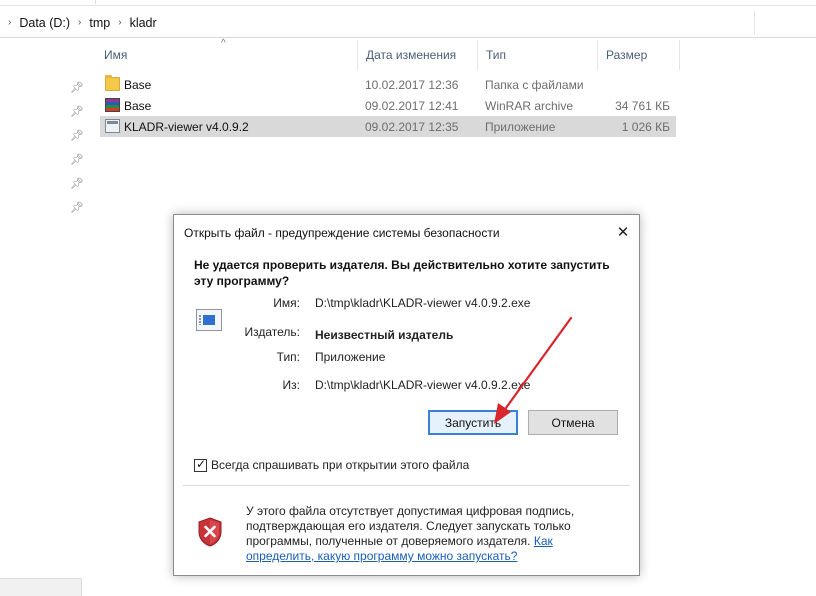  What do you see at coordinates (99, 23) in the screenshot?
I see `breadcrumb-item-tmp: tmp` at bounding box center [99, 23].